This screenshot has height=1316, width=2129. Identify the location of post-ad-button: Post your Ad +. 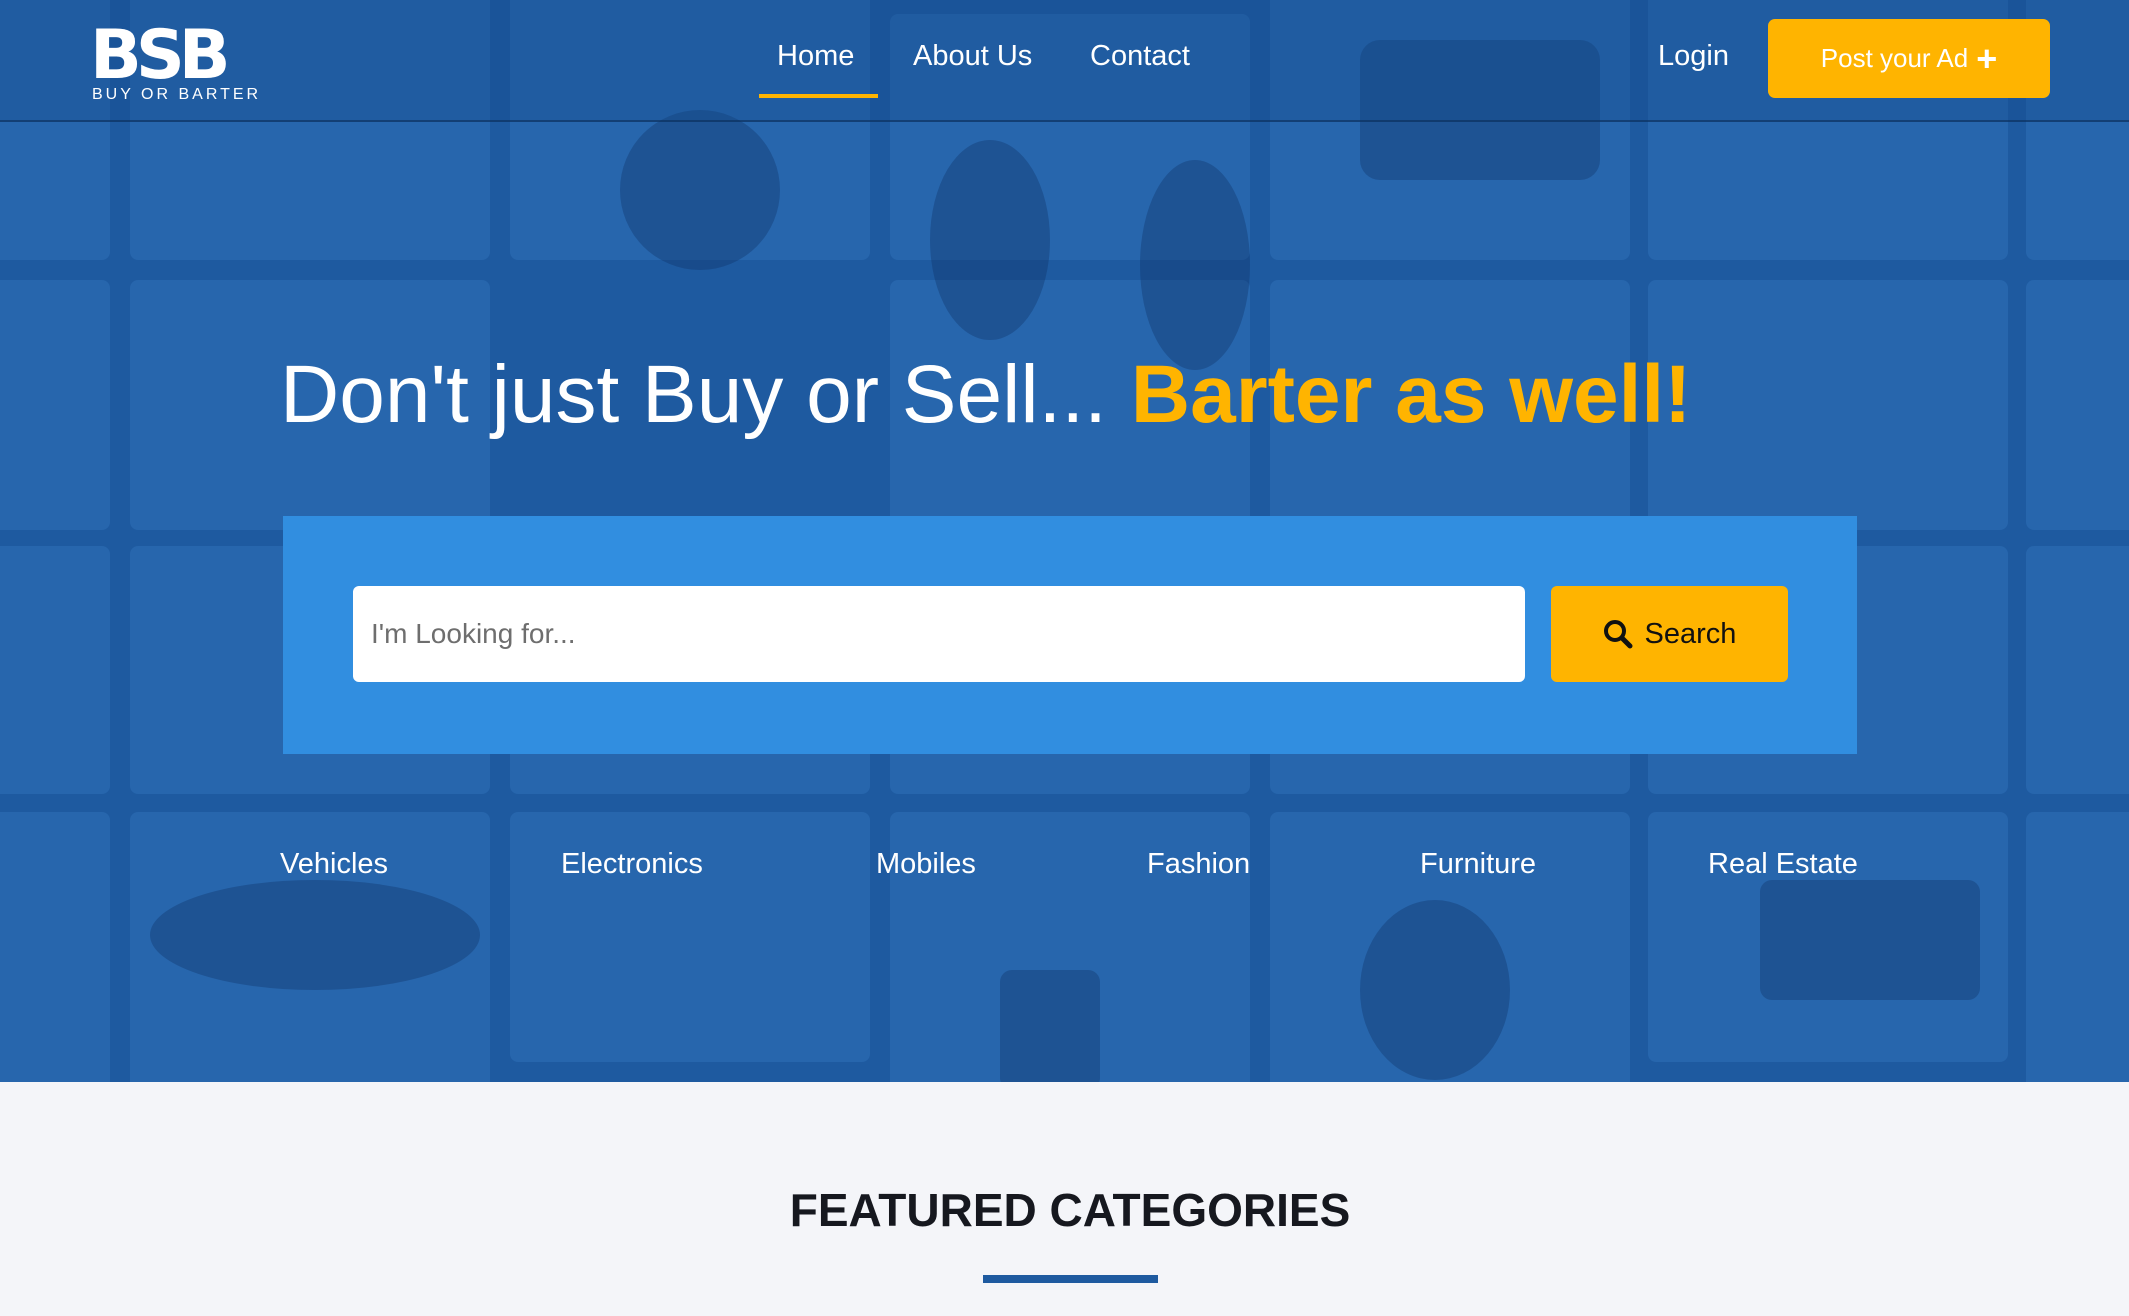
(1909, 58).